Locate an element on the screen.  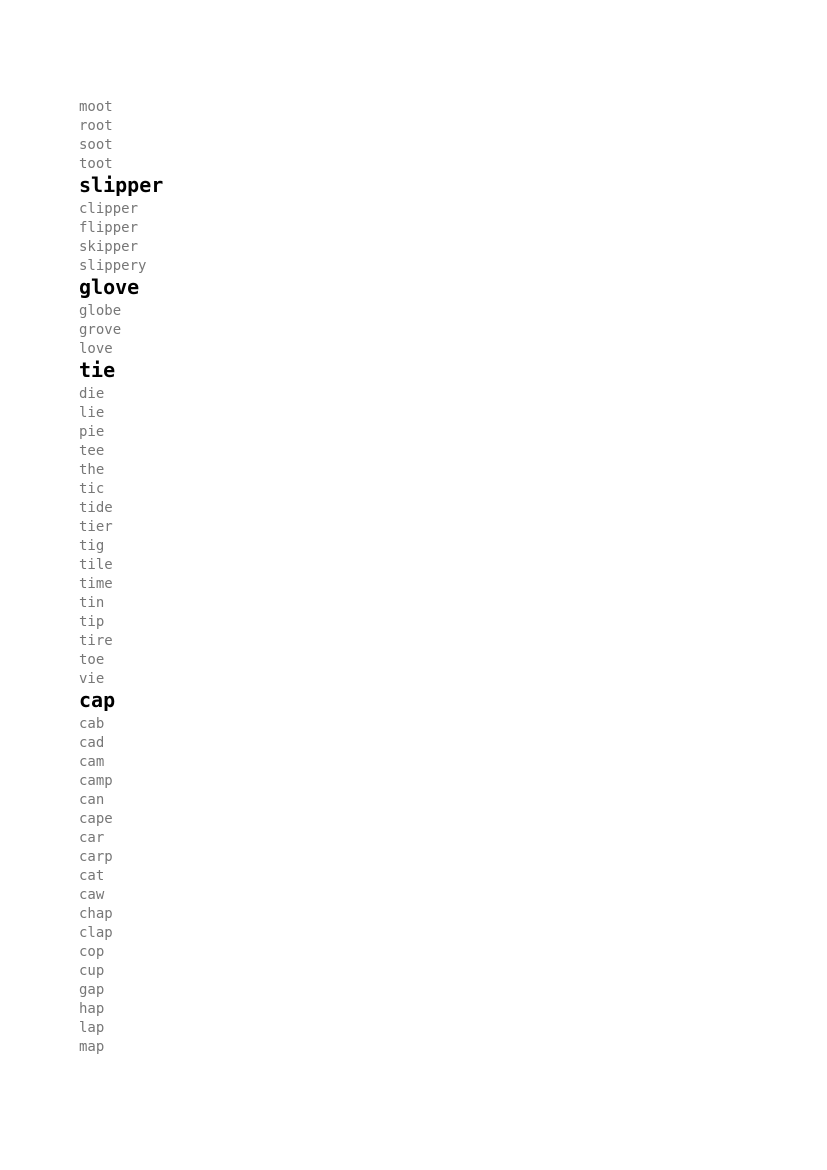
list-item: tip is located at coordinates (409, 622).